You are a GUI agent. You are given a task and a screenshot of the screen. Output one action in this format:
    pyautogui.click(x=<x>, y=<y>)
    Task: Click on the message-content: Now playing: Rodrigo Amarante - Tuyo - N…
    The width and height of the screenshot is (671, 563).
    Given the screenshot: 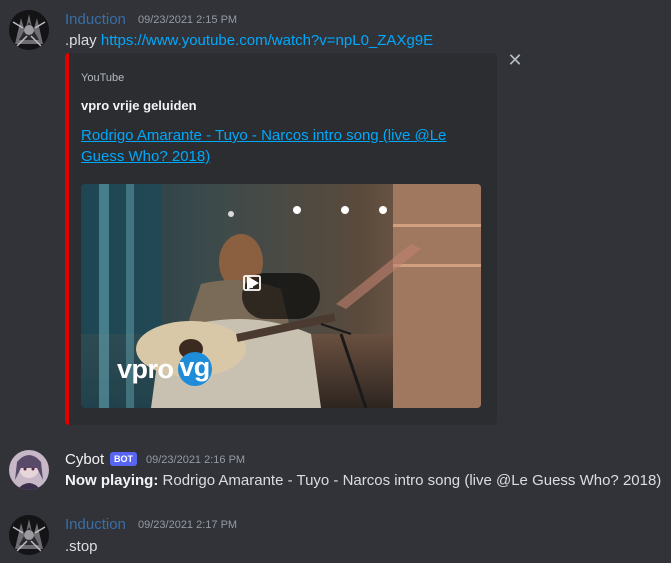 What is the action you would take?
    pyautogui.click(x=363, y=480)
    